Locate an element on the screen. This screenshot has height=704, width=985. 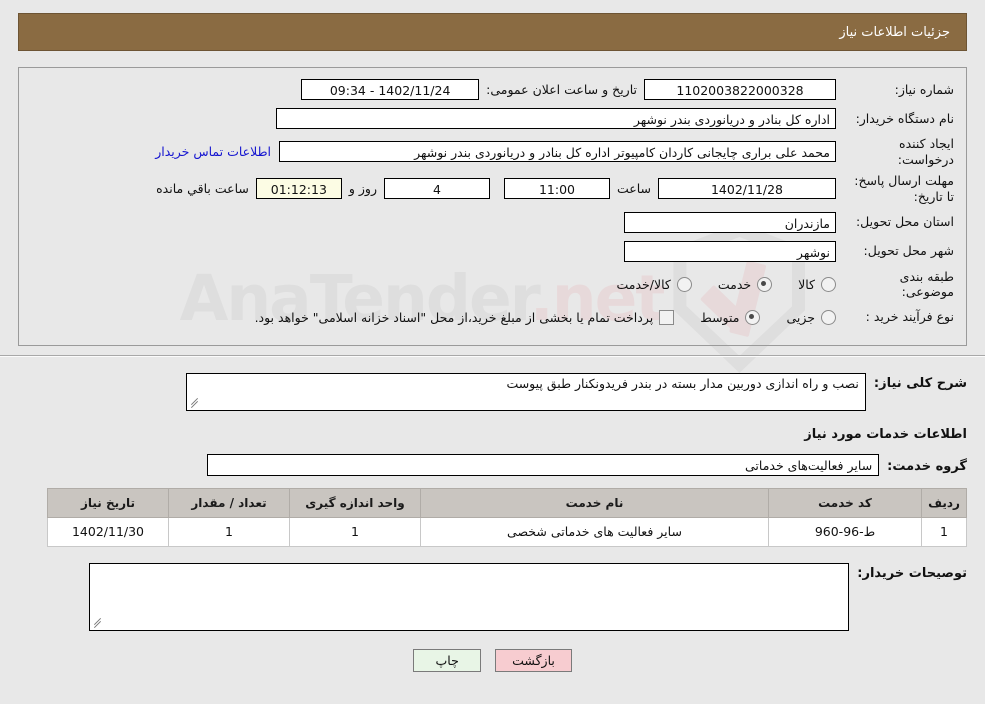
print-button: چاپ is located at coordinates (447, 660).